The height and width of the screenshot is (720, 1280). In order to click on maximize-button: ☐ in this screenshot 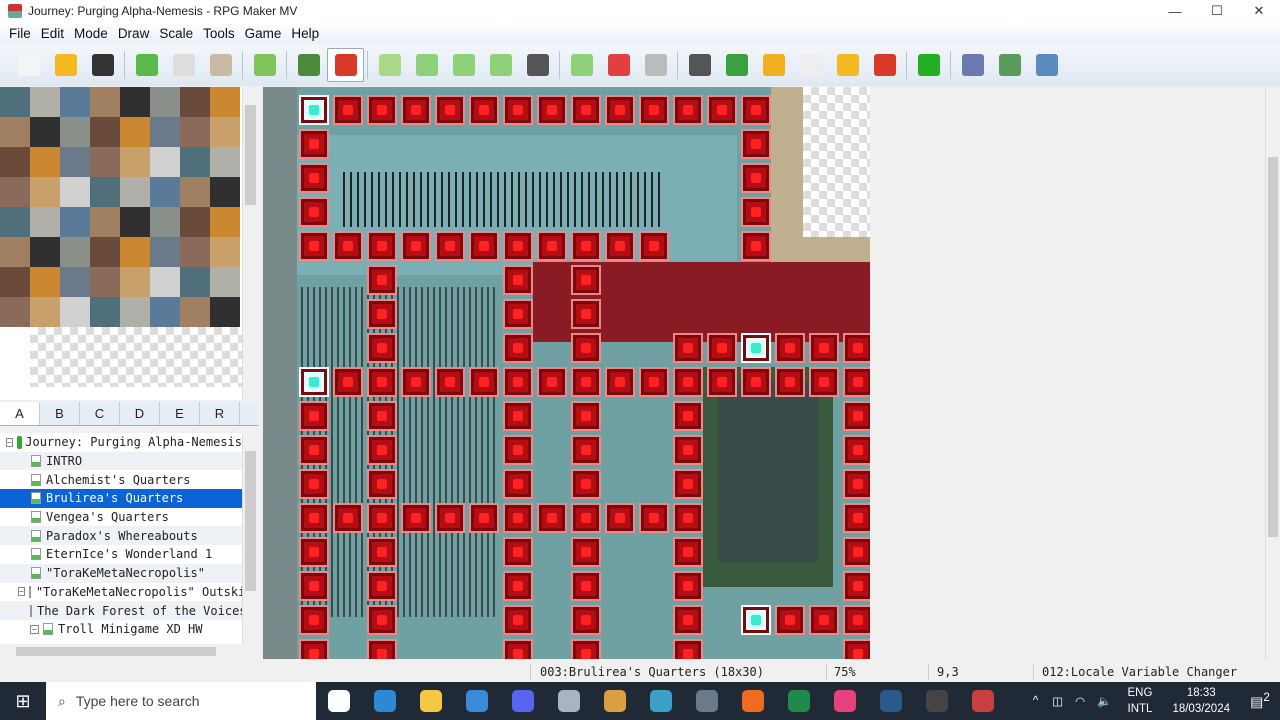, I will do `click(1217, 11)`.